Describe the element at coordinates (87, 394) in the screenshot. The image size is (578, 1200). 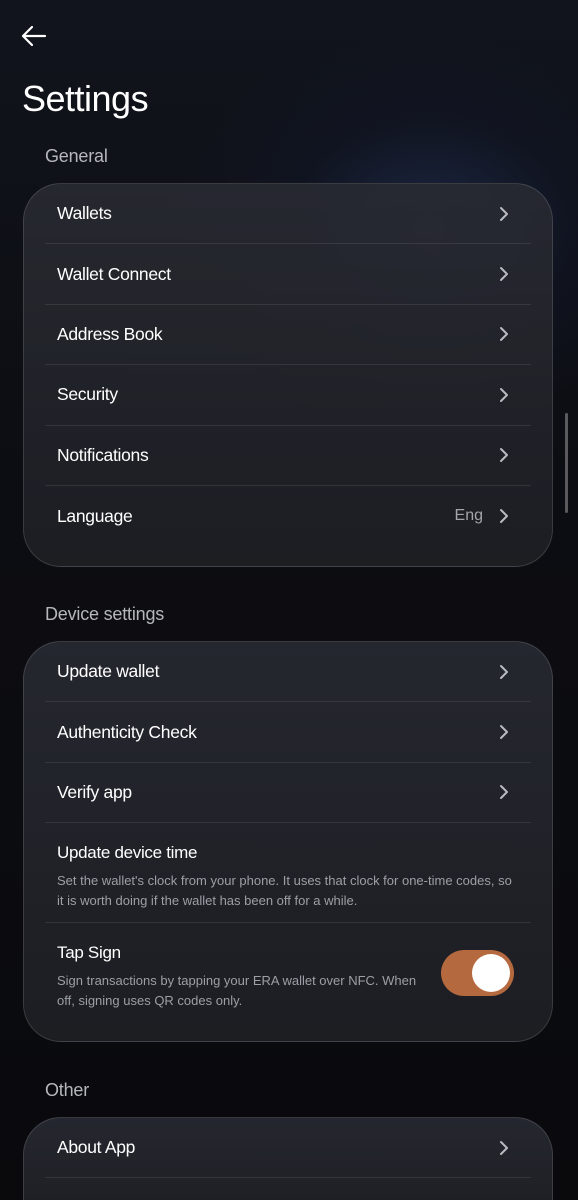
I see `settings-item-label: Security` at that location.